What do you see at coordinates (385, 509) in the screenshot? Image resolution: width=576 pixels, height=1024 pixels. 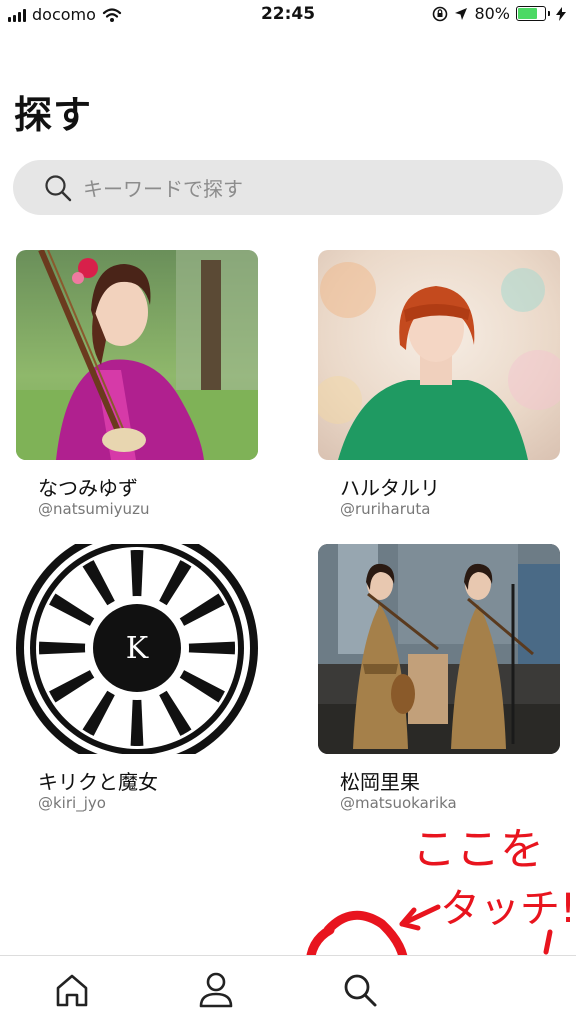 I see `artist-handle: @ruriharuta` at bounding box center [385, 509].